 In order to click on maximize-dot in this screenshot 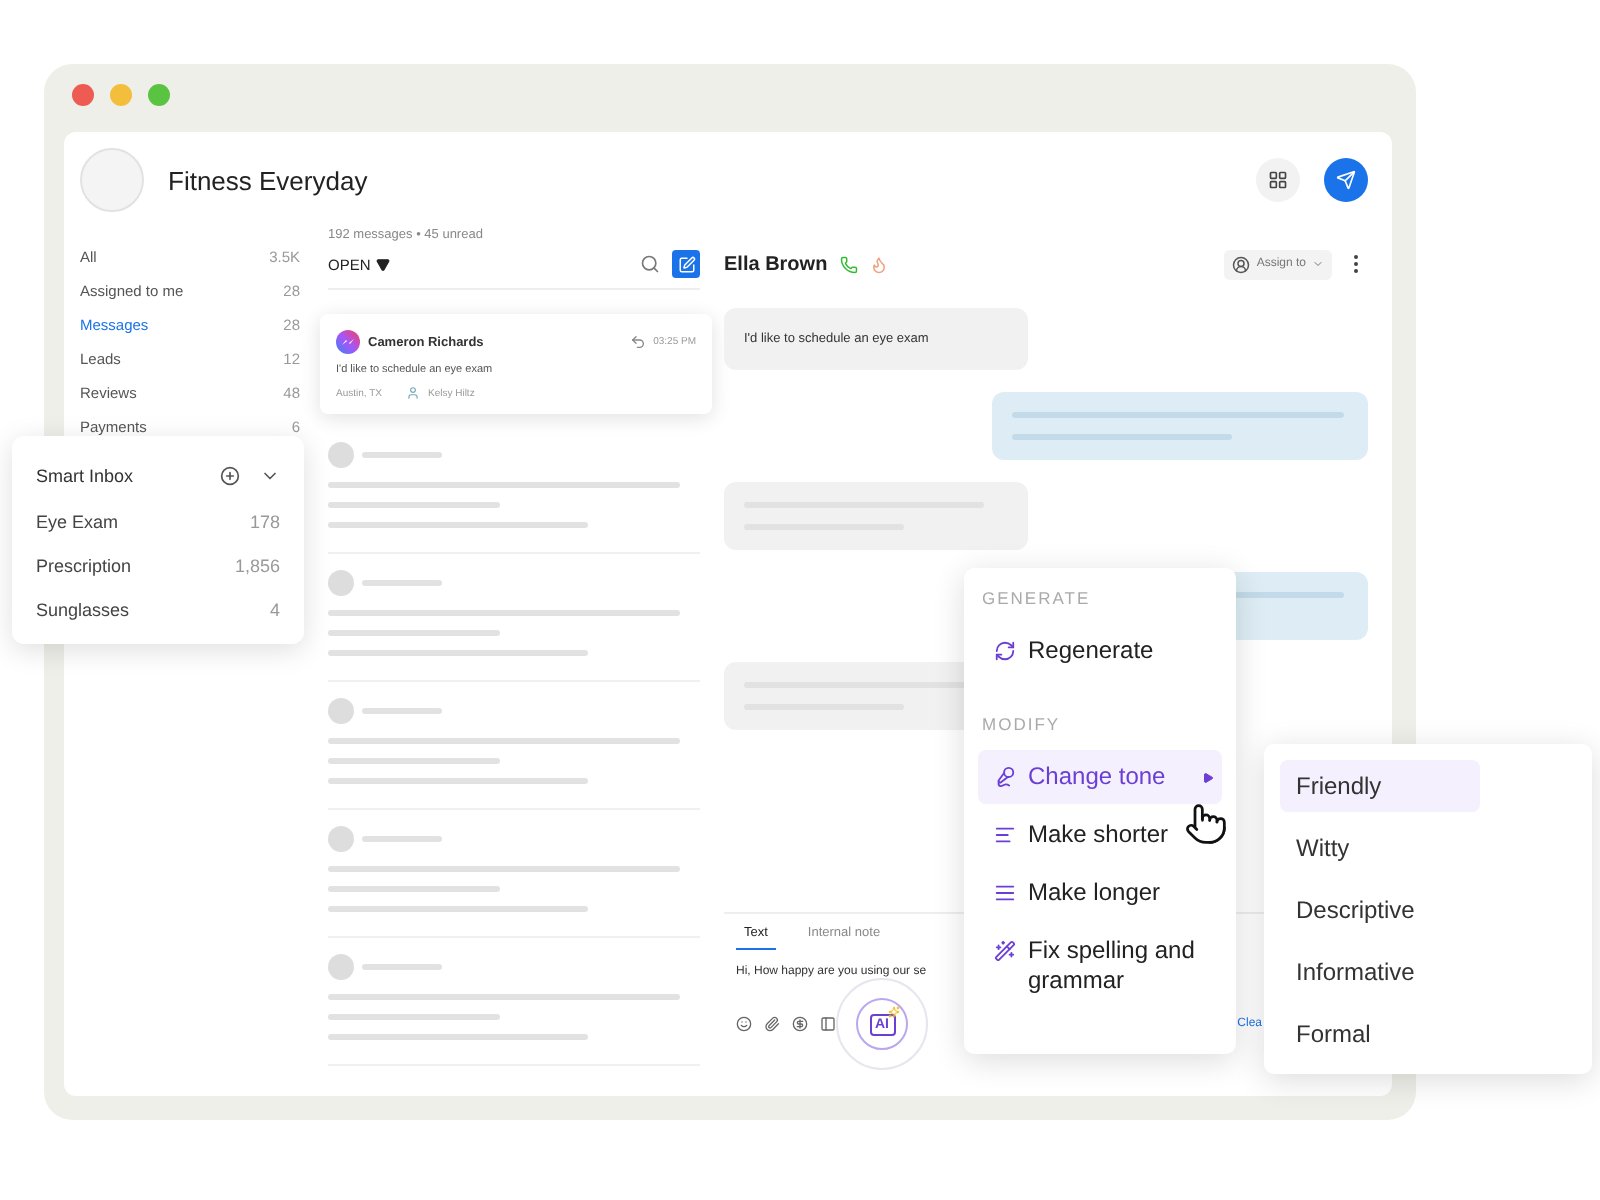, I will do `click(159, 95)`.